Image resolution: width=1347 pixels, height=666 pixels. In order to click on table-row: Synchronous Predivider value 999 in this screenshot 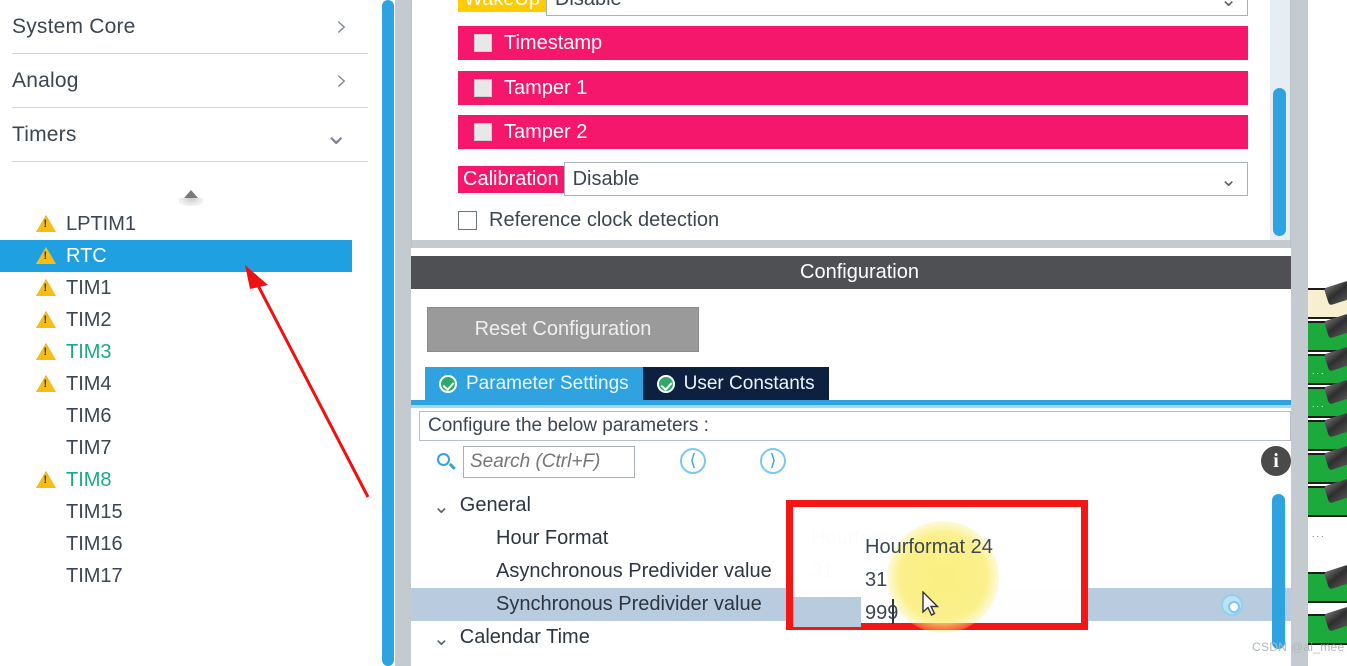, I will do `click(851, 604)`.